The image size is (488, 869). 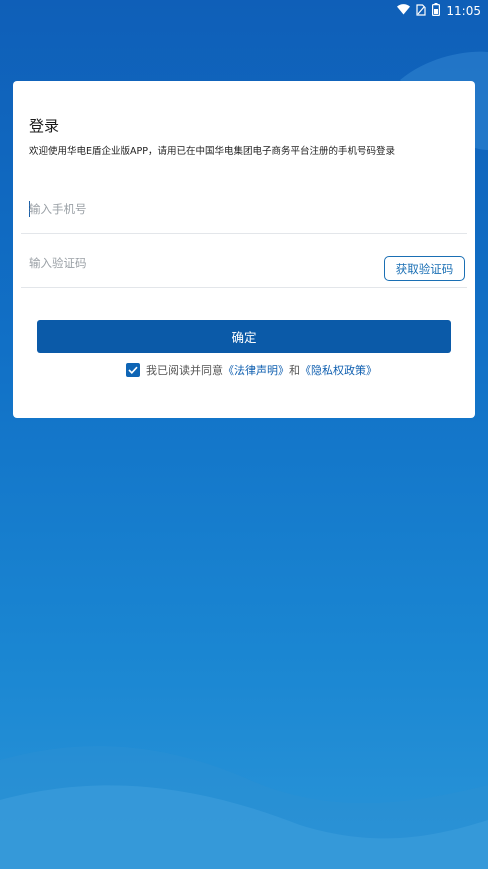 I want to click on checkmark-icon, so click(x=133, y=370).